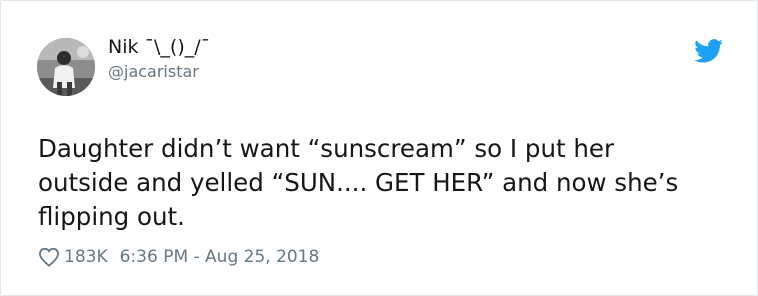  I want to click on display-name: Nik ¯\_()_/¯, so click(159, 47).